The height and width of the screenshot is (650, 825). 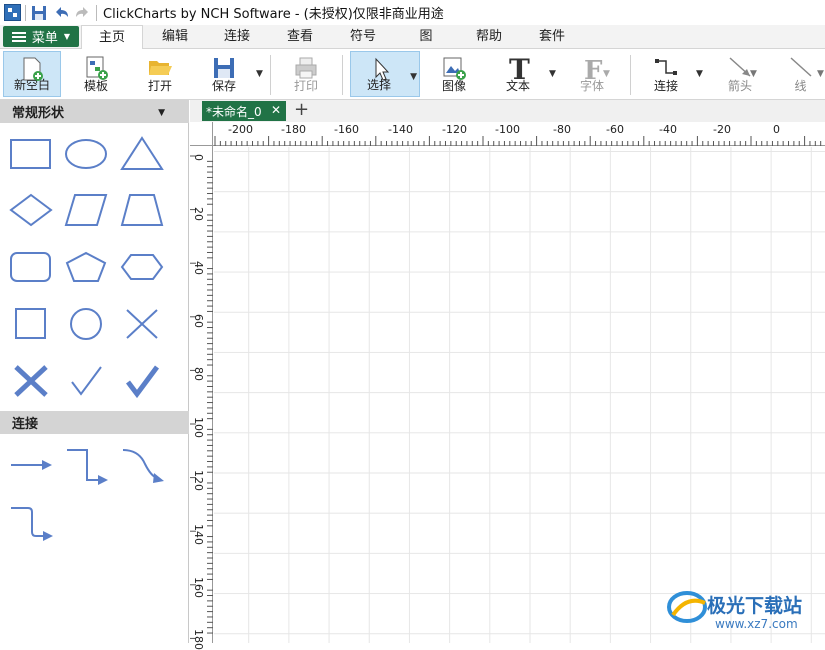 I want to click on ruler-label: 20, so click(x=198, y=214).